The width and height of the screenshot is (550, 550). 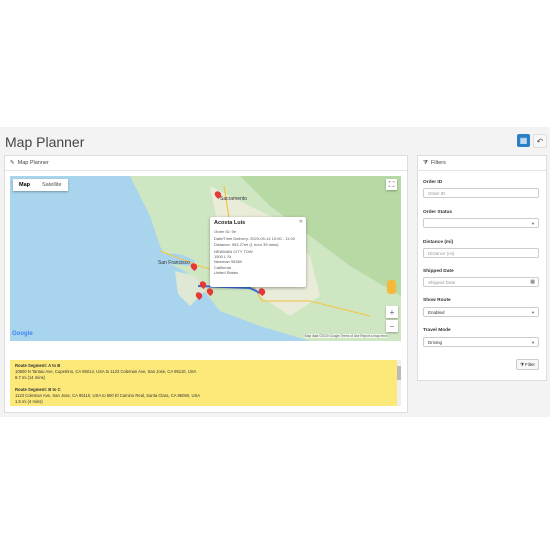 What do you see at coordinates (437, 330) in the screenshot?
I see `travel-mode-label: Travel Mode` at bounding box center [437, 330].